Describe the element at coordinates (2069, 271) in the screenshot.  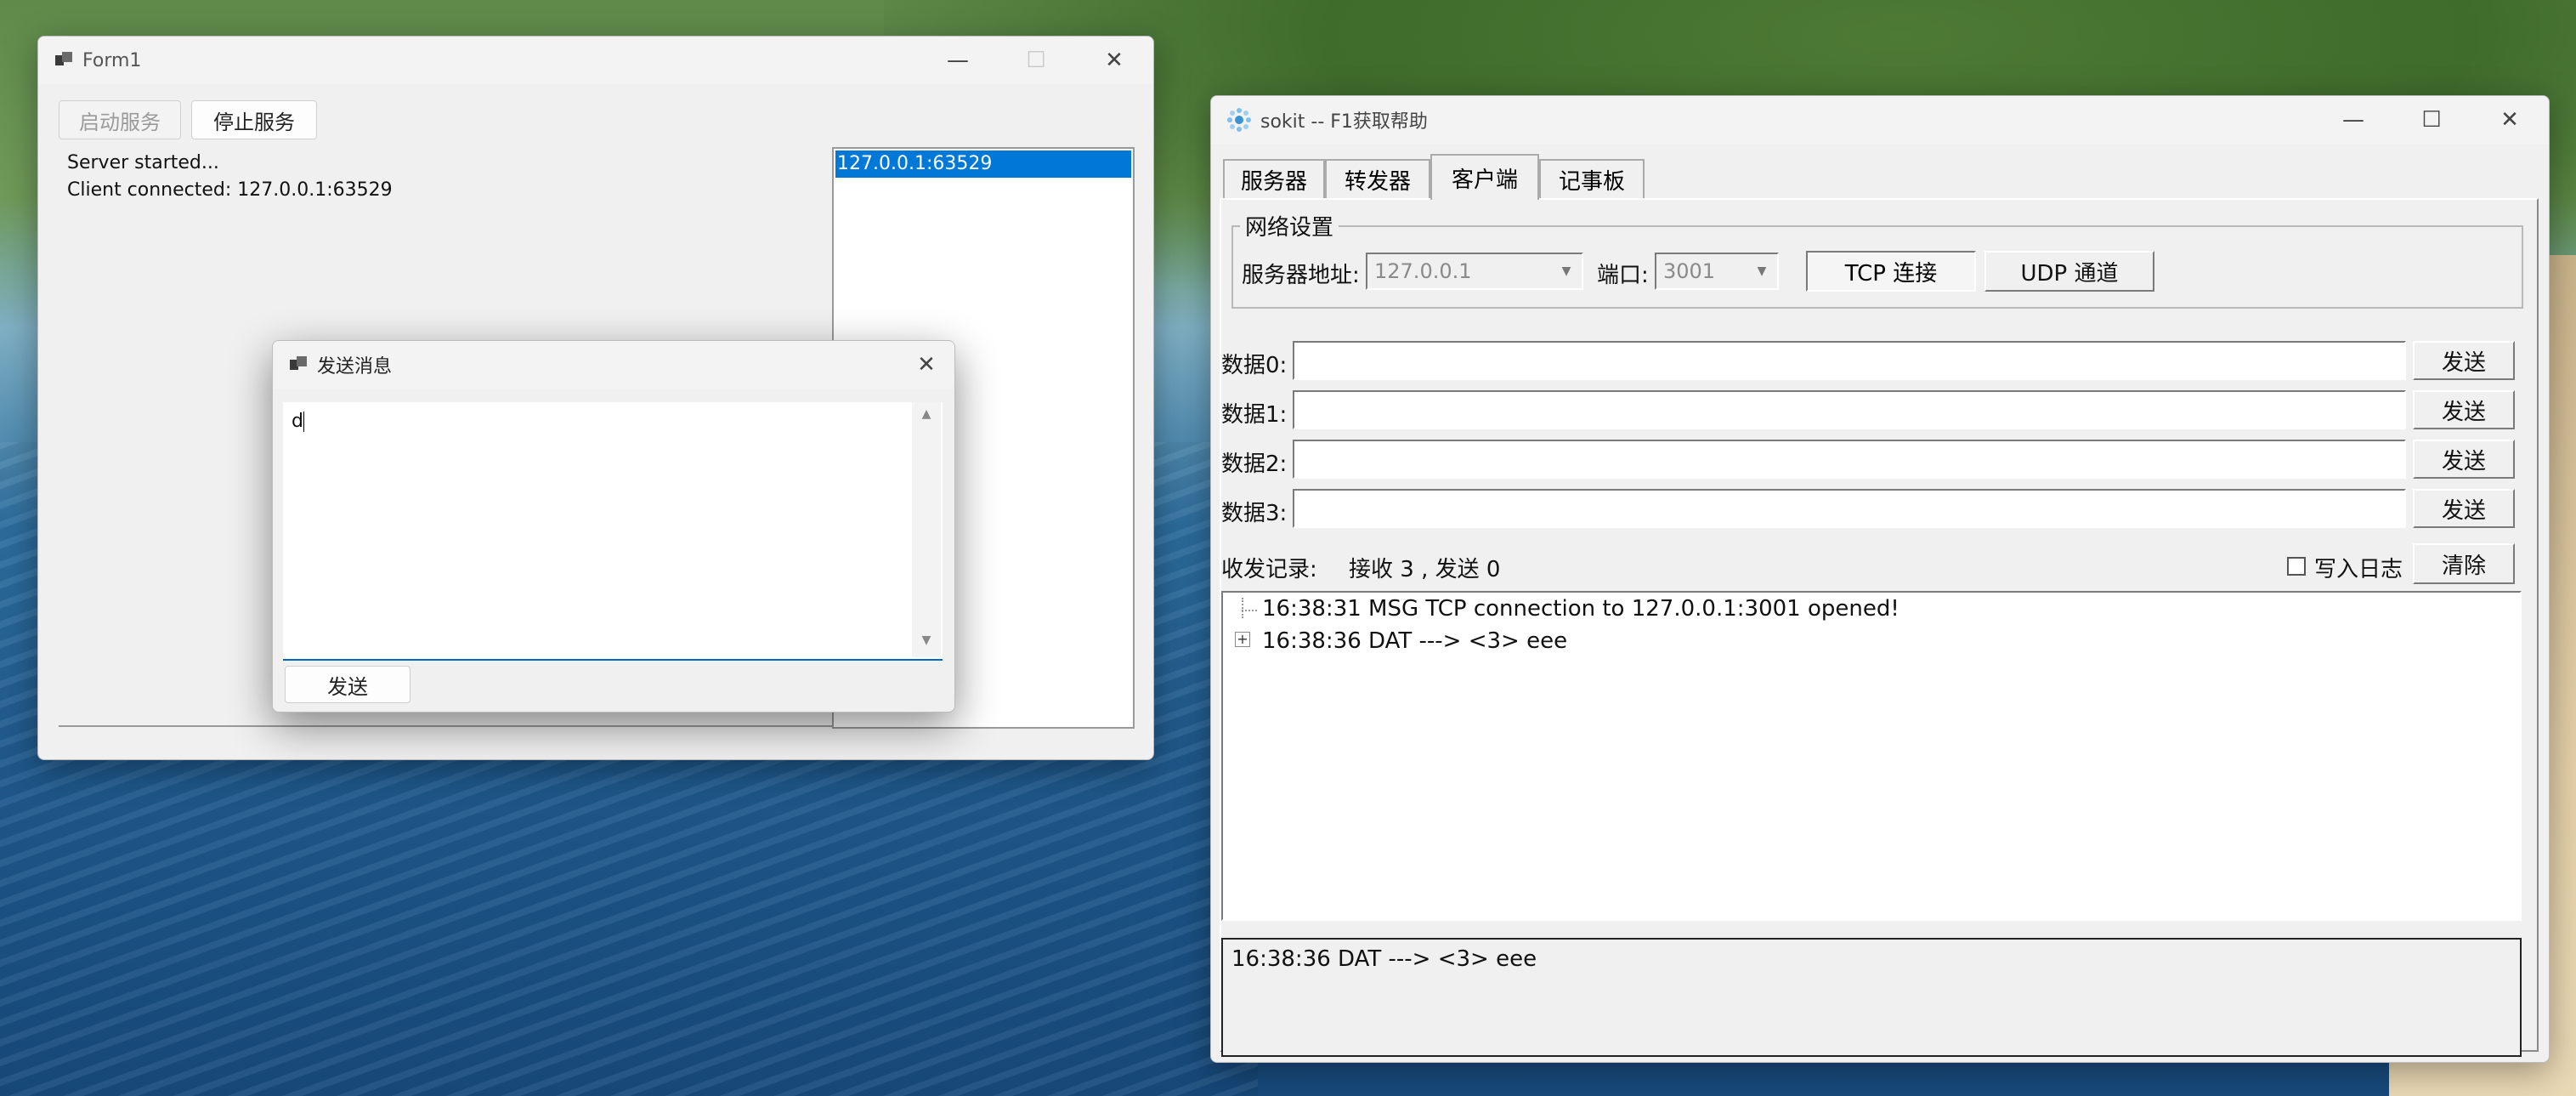
I see `udp-channel-button: UDP 通道` at that location.